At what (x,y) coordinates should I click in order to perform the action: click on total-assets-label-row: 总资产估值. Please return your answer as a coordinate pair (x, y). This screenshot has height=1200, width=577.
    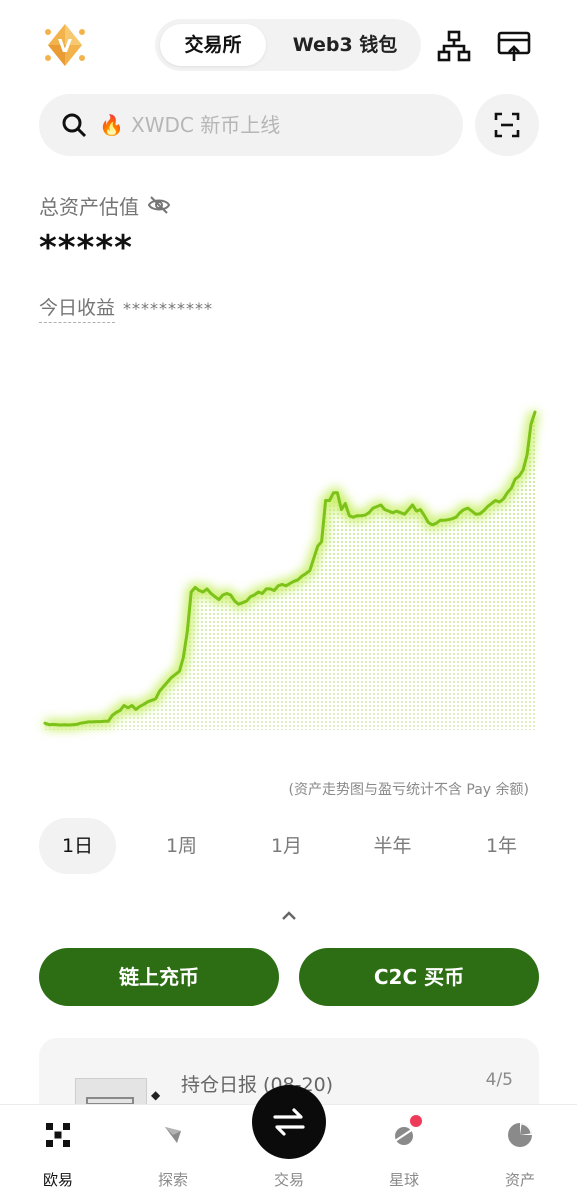
    Looking at the image, I should click on (105, 205).